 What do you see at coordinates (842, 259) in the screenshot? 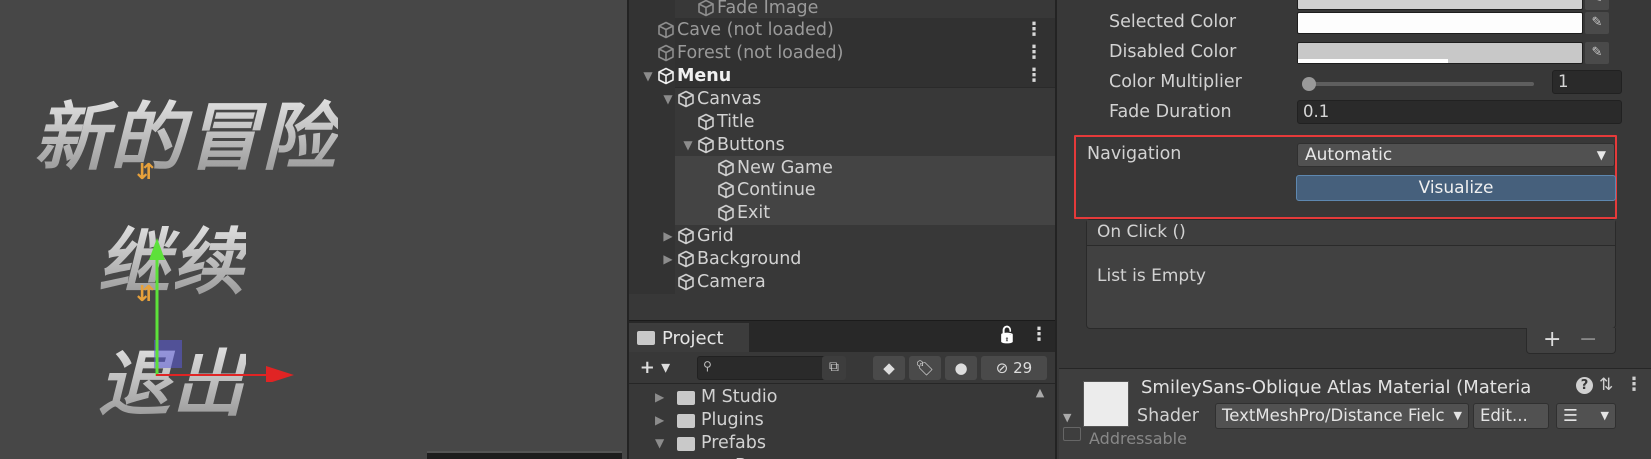
I see `hierarchy-row: ▶ Background` at bounding box center [842, 259].